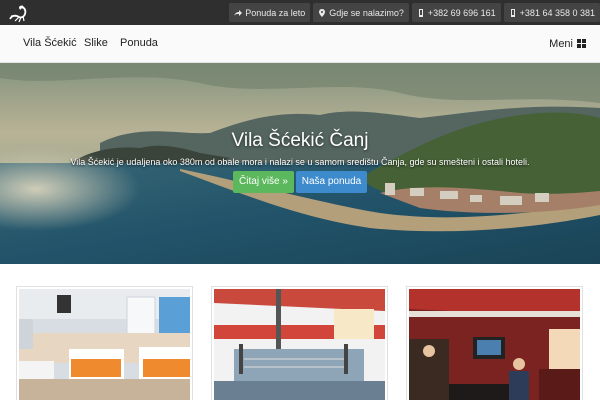 The height and width of the screenshot is (400, 600). What do you see at coordinates (96, 43) in the screenshot?
I see `nav-item-photos: Slike` at bounding box center [96, 43].